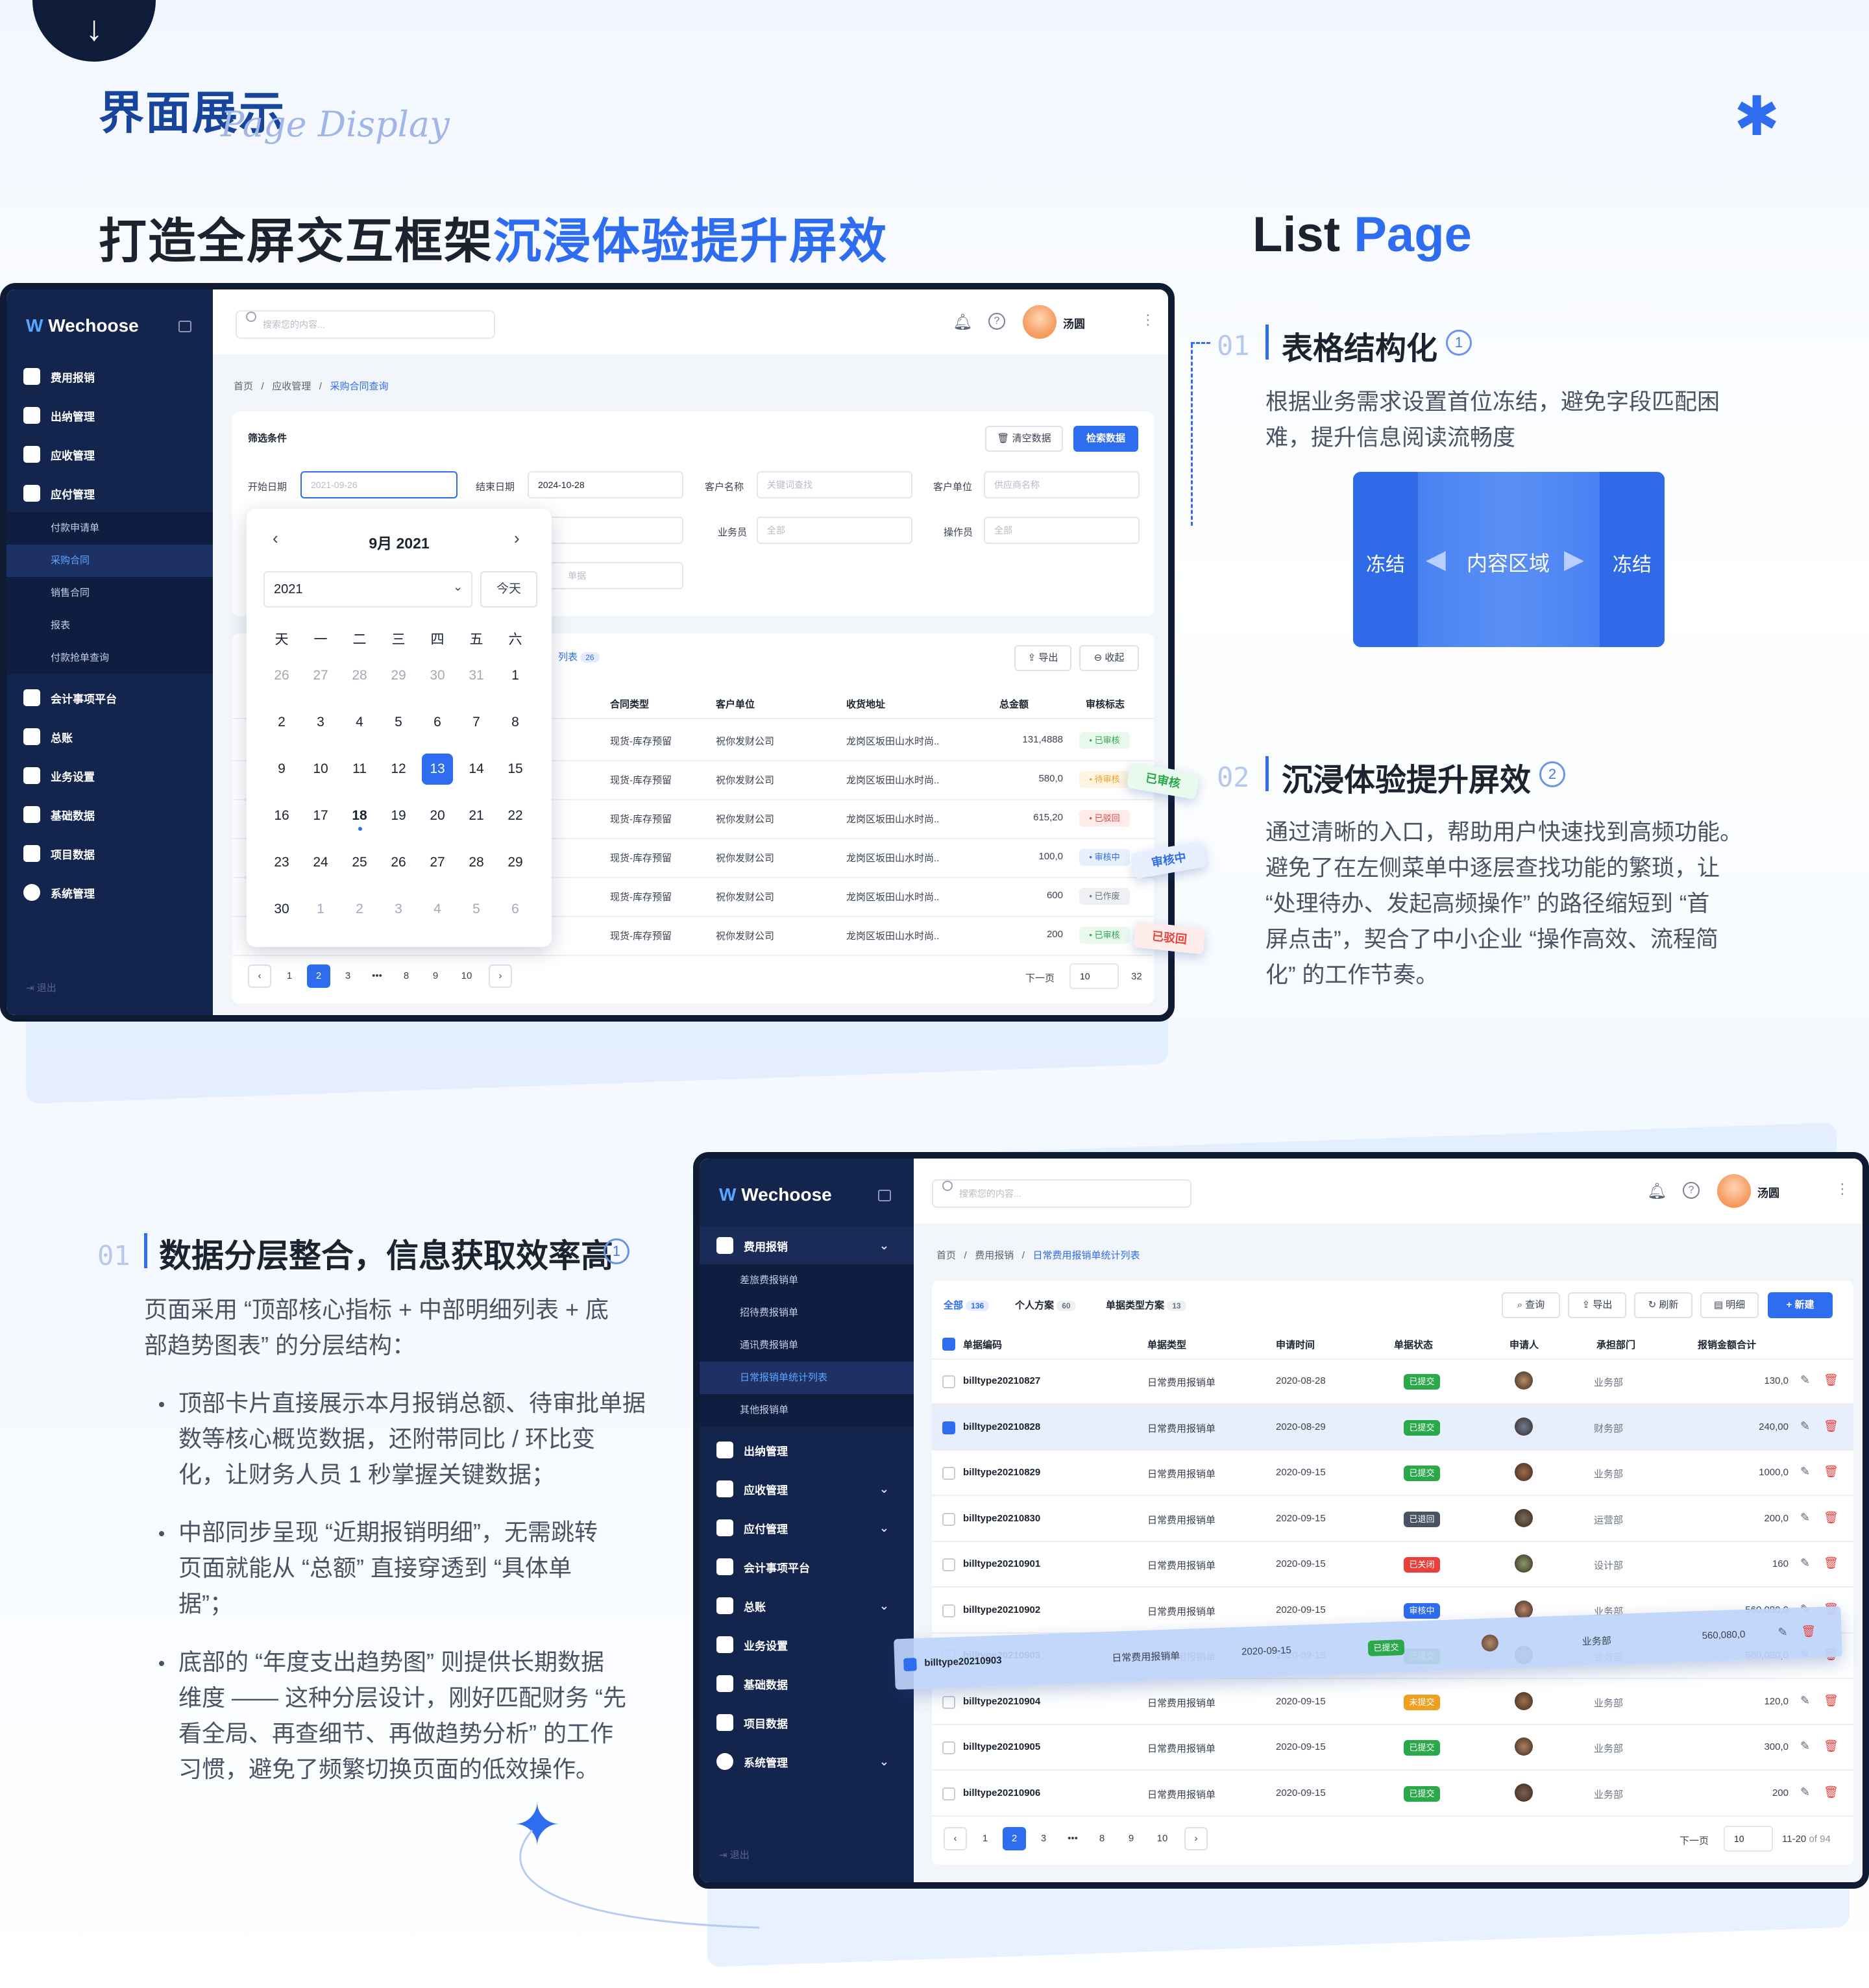 This screenshot has width=1869, height=1988. What do you see at coordinates (1001, 1472) in the screenshot?
I see `cell-bill-code: billtype20210829` at bounding box center [1001, 1472].